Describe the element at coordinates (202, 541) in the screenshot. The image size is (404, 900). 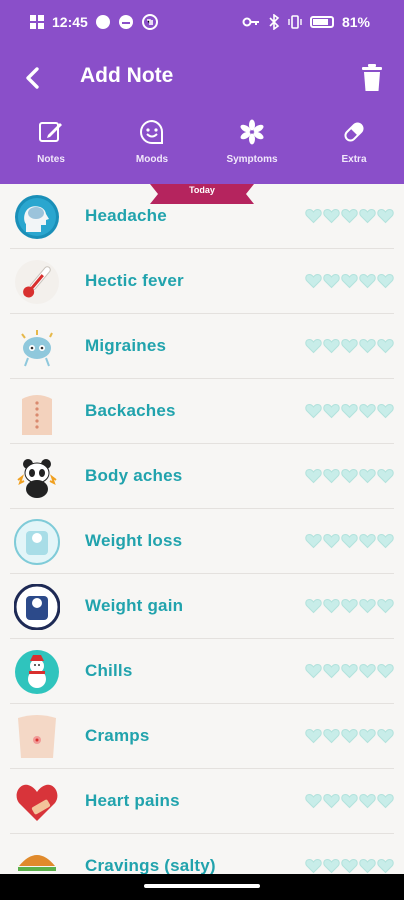
I see `list-item: Weight loss` at that location.